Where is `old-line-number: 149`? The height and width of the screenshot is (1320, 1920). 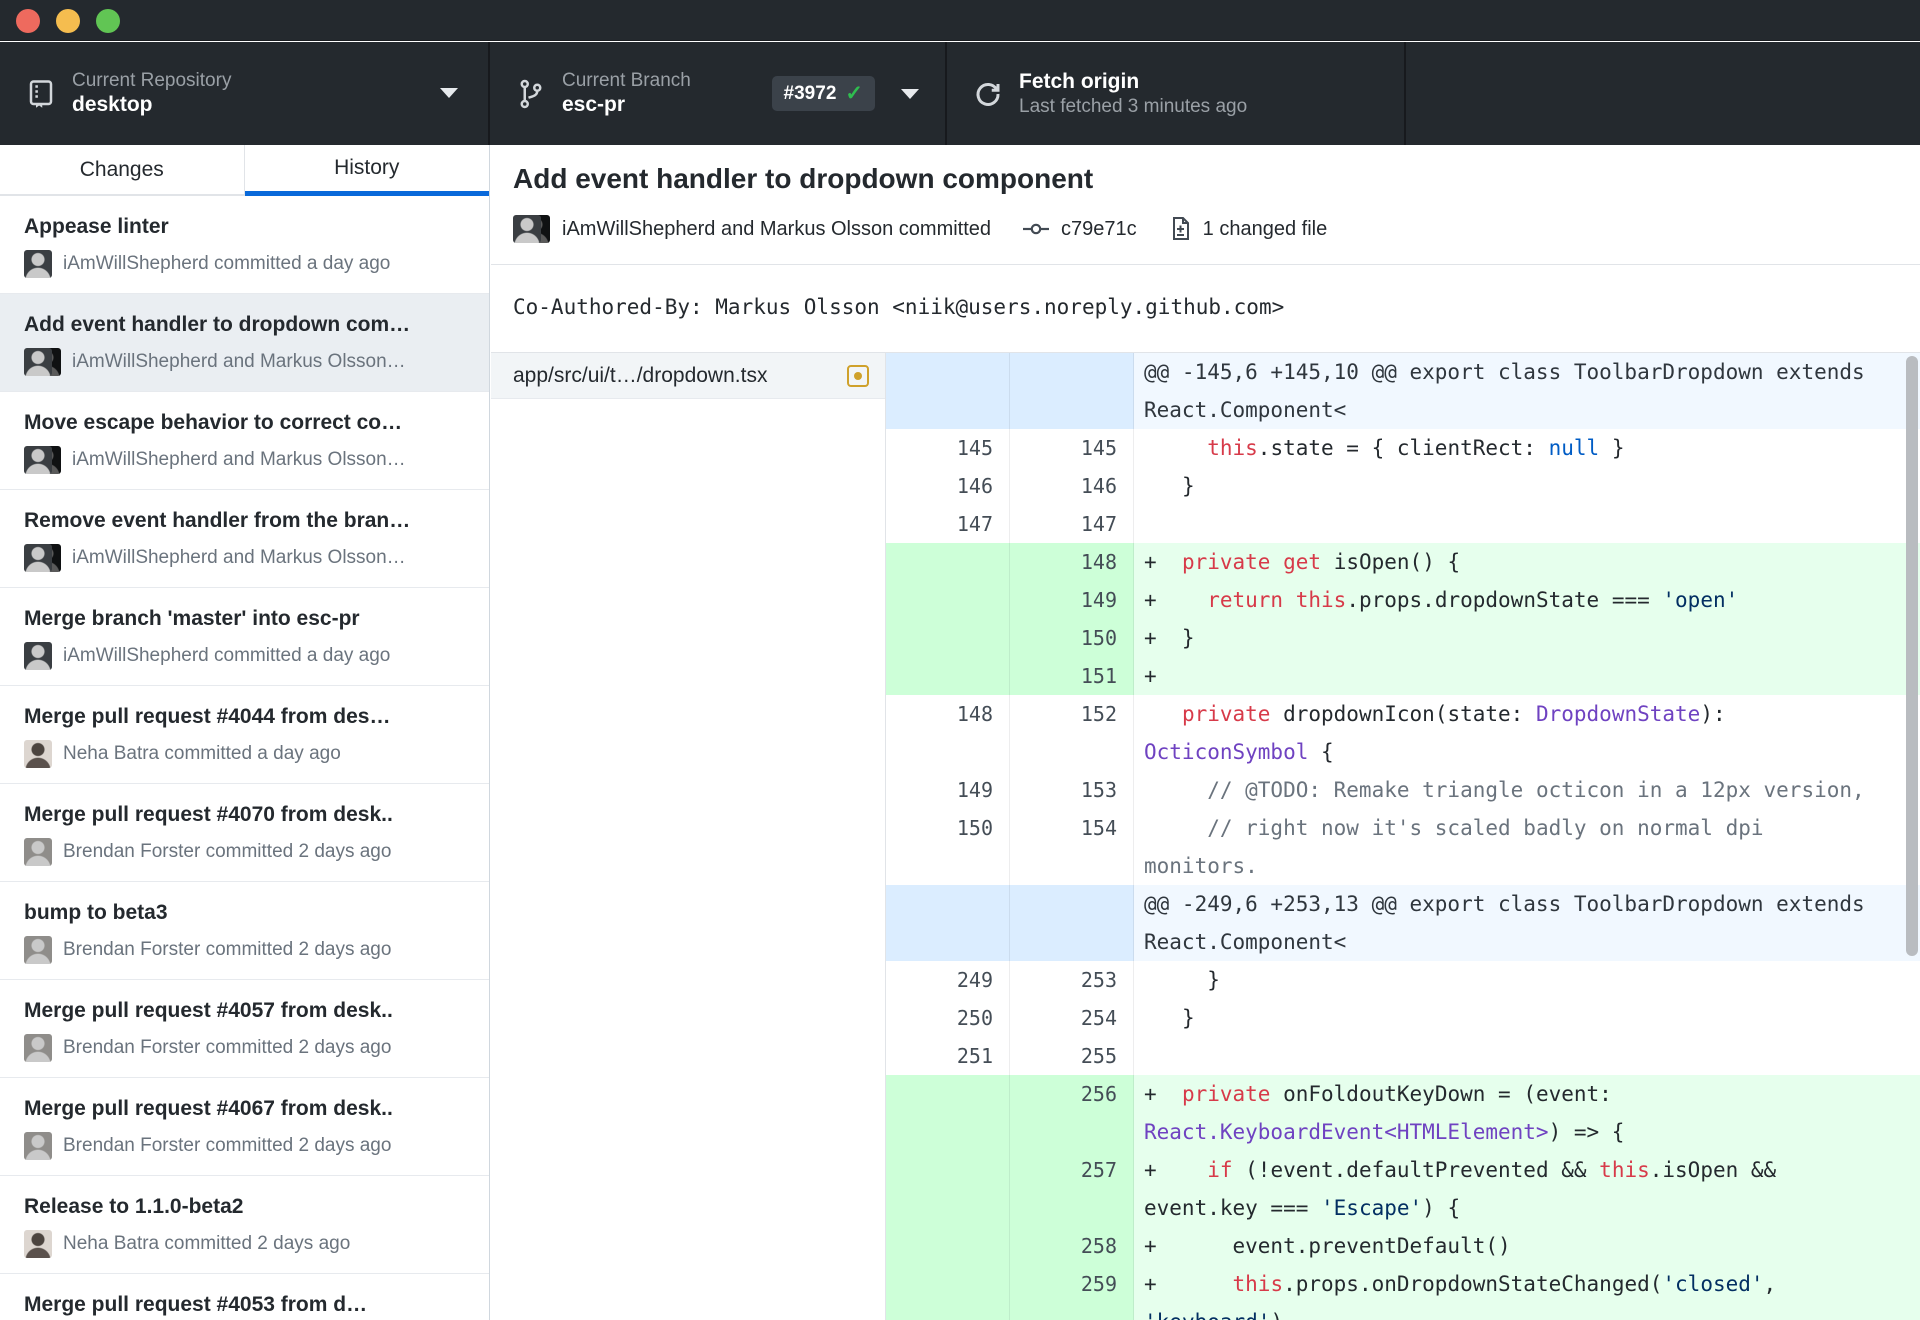 old-line-number: 149 is located at coordinates (948, 790).